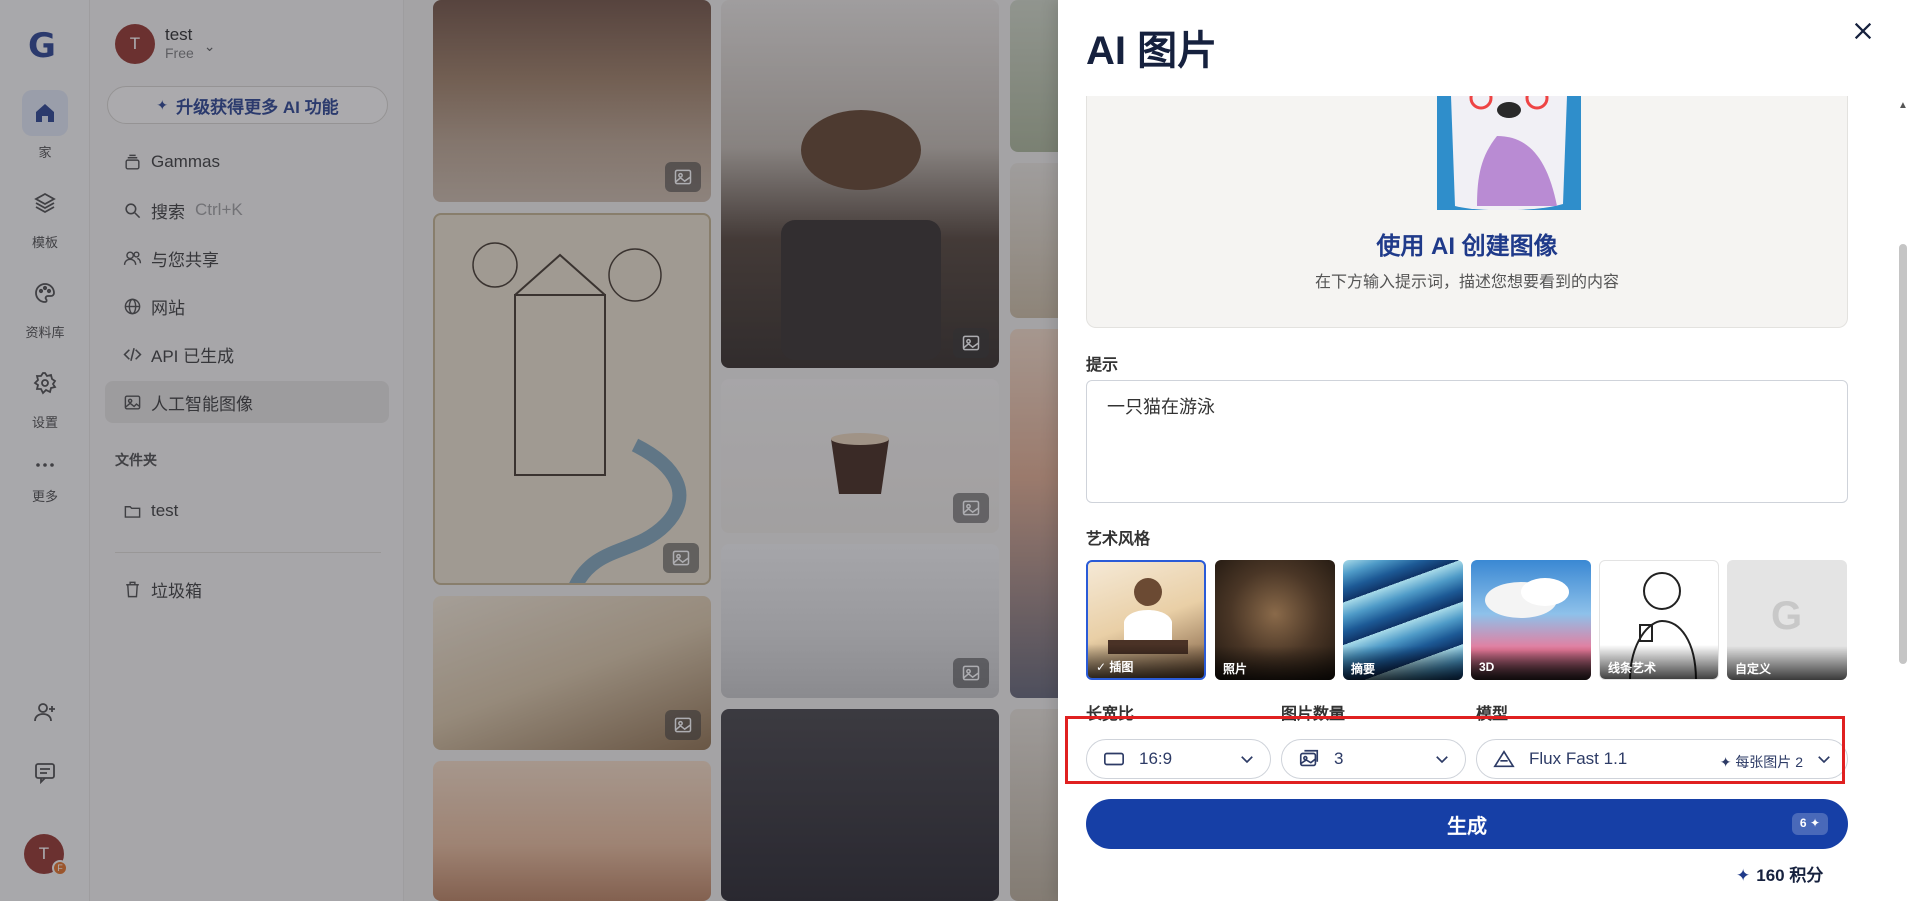 The width and height of the screenshot is (1915, 901). Describe the element at coordinates (1903, 454) in the screenshot. I see `scrollbar-thumb` at that location.